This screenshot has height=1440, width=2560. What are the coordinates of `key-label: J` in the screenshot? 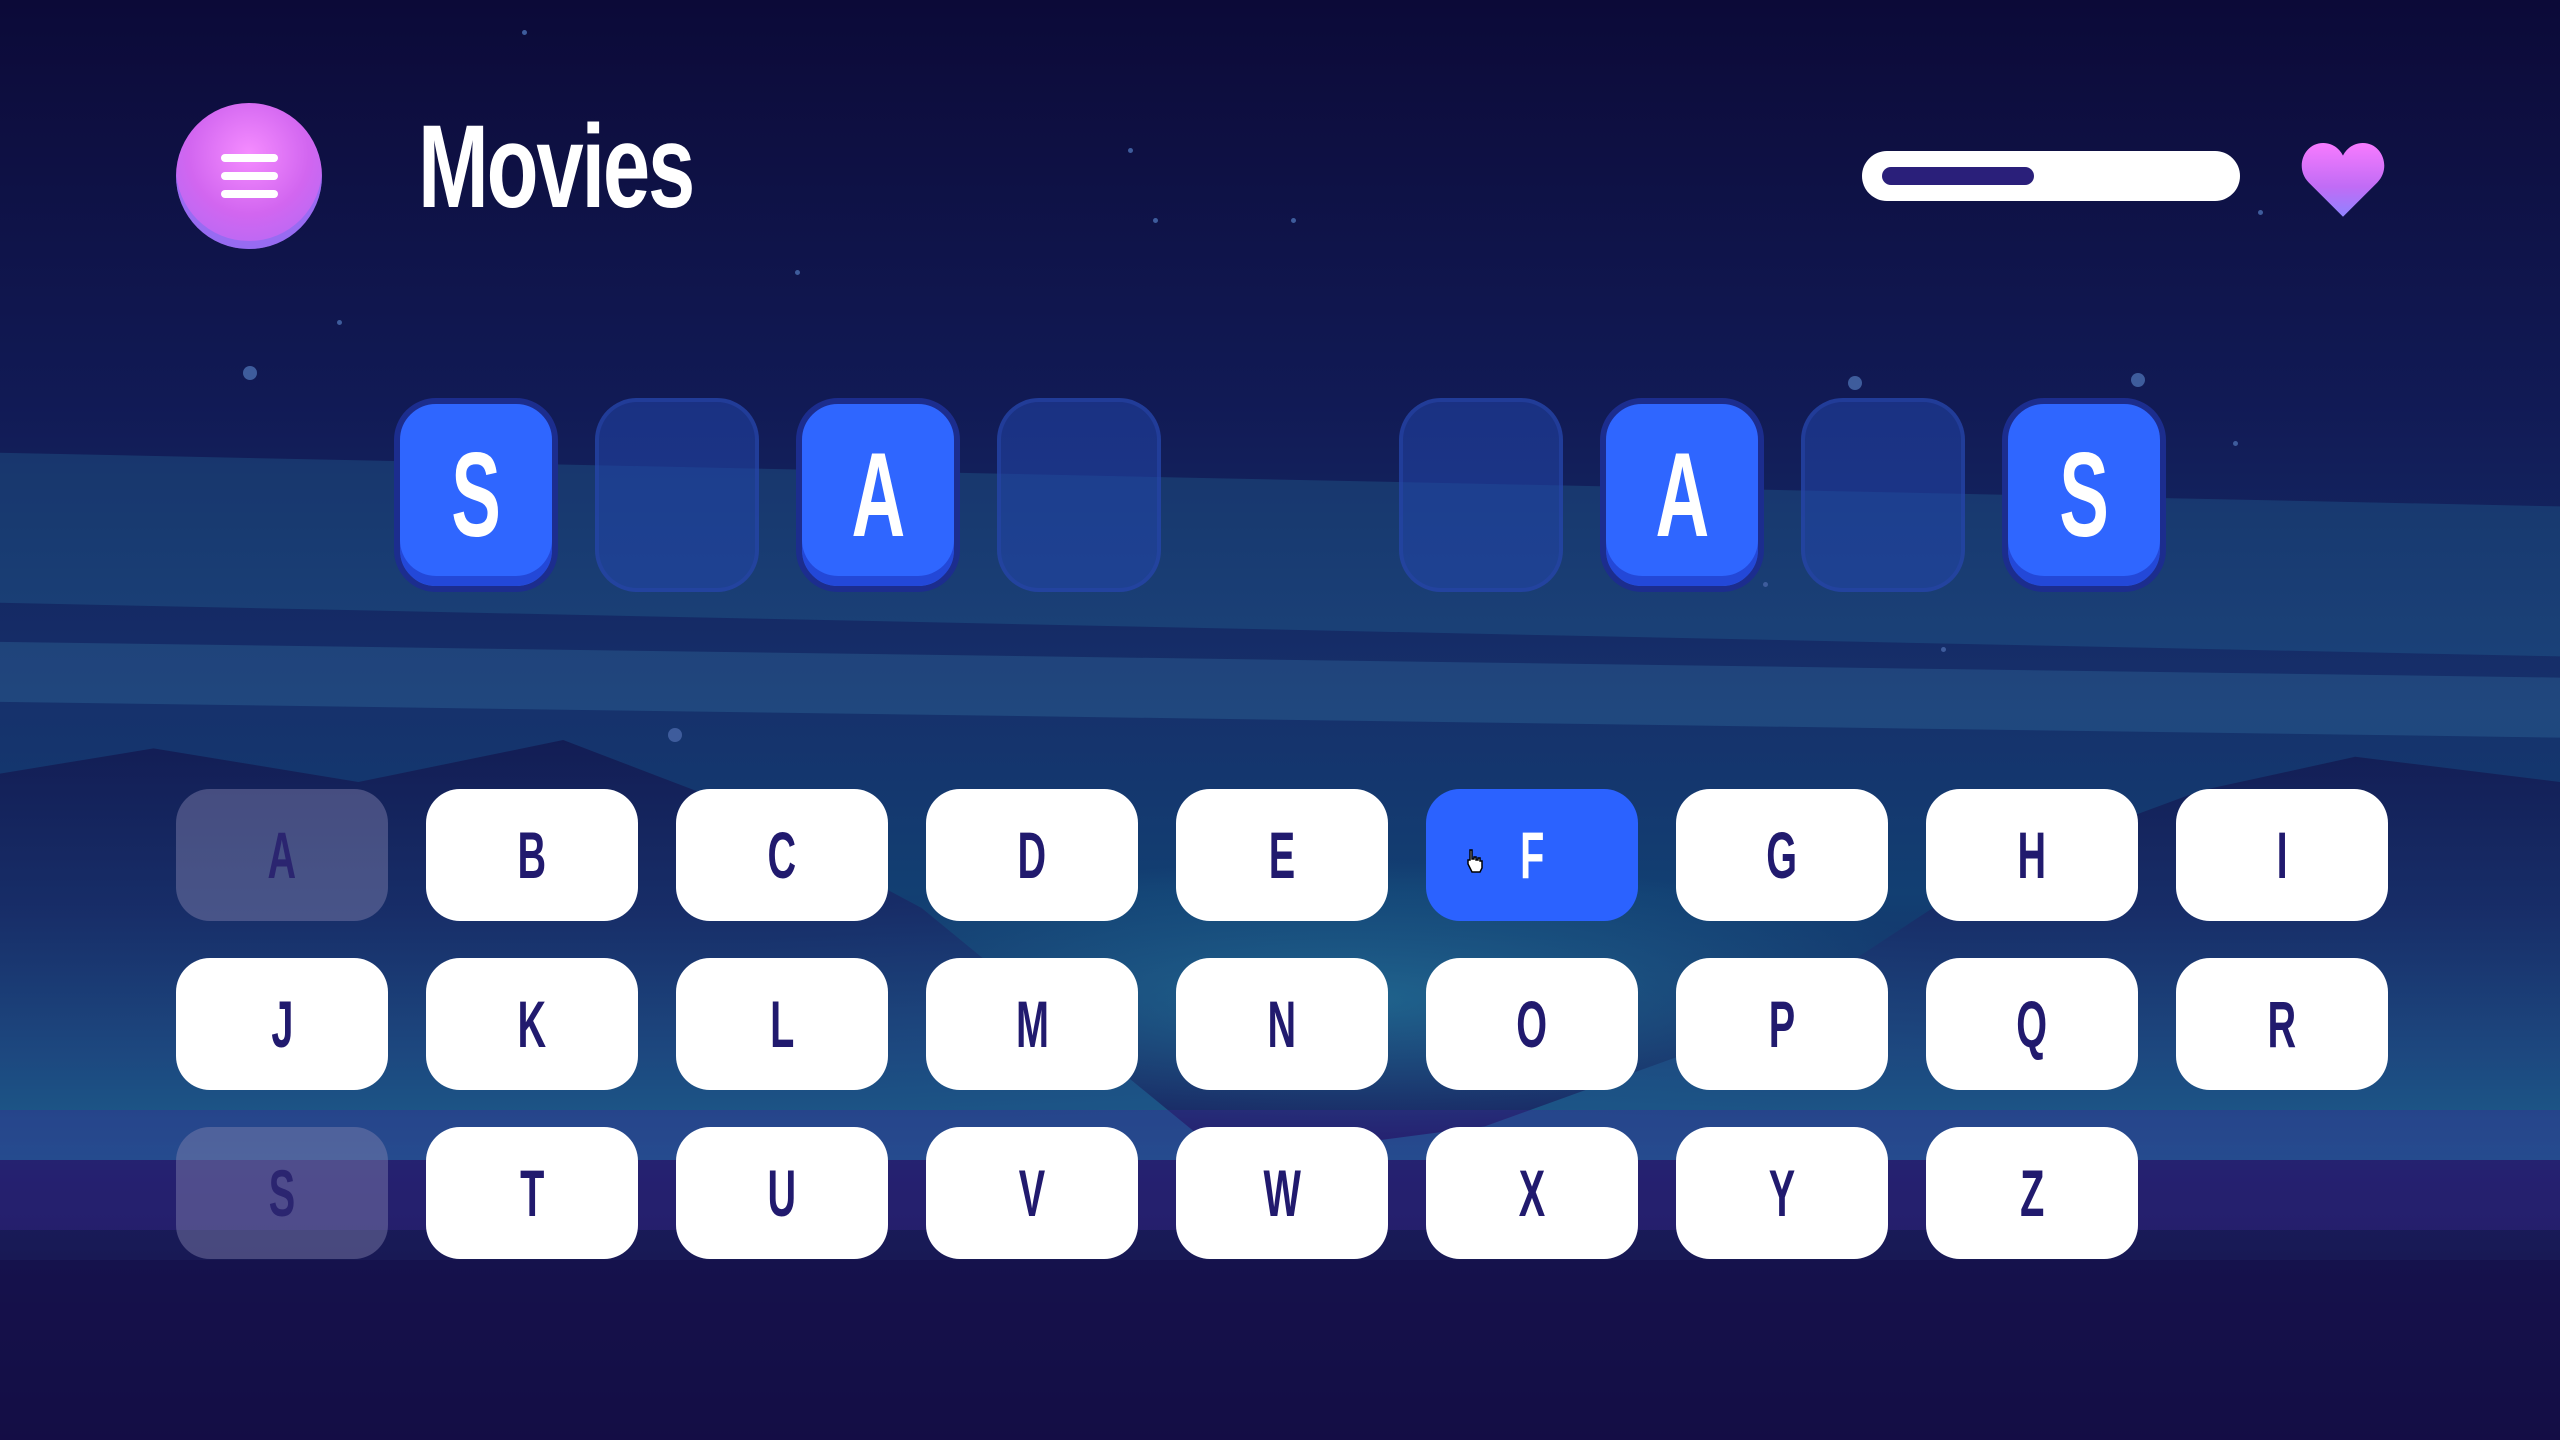 It's located at (282, 1024).